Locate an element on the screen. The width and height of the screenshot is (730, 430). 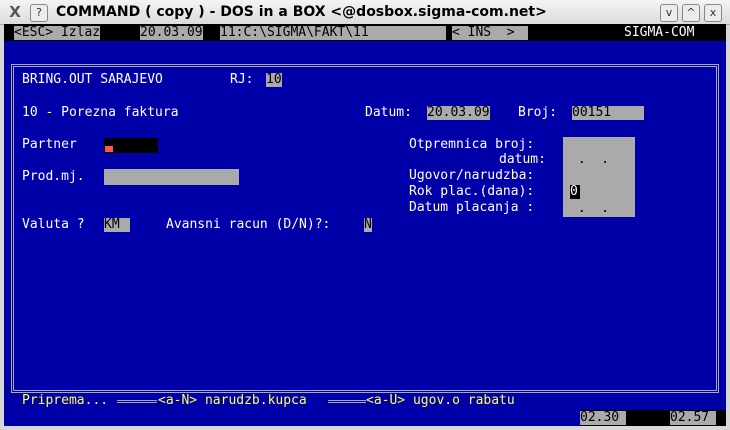
firm-name: BRING.OUT SARAJEVO is located at coordinates (92, 79).